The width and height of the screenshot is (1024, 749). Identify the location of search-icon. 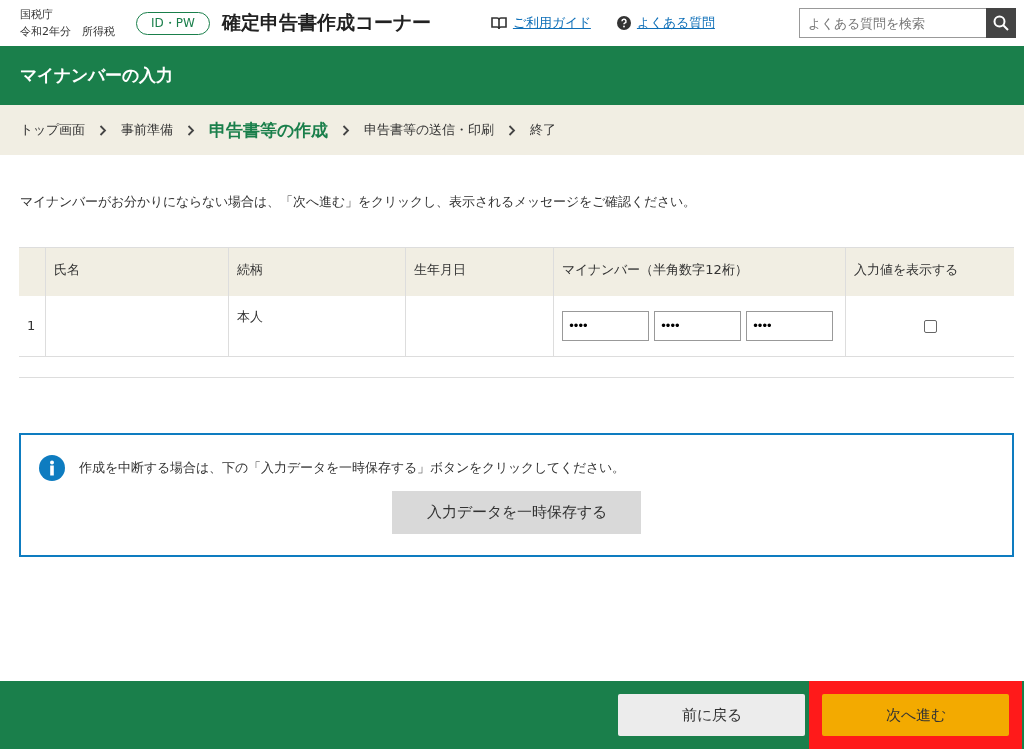
(1001, 23).